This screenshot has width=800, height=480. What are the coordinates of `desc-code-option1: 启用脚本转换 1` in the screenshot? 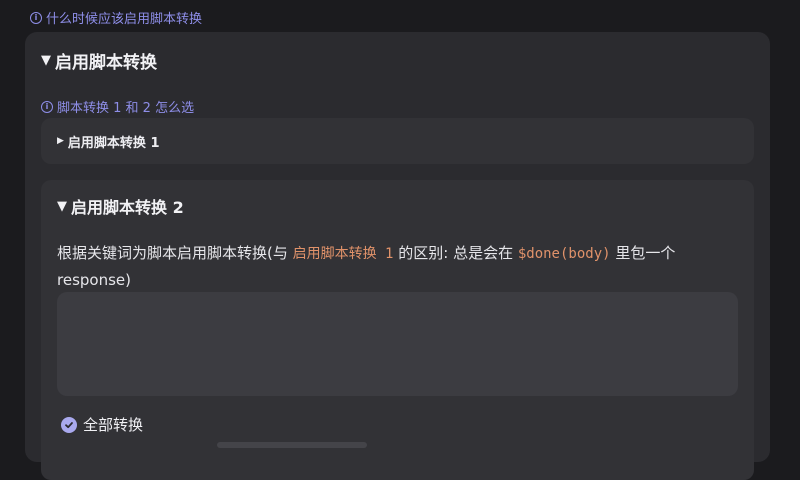 It's located at (343, 254).